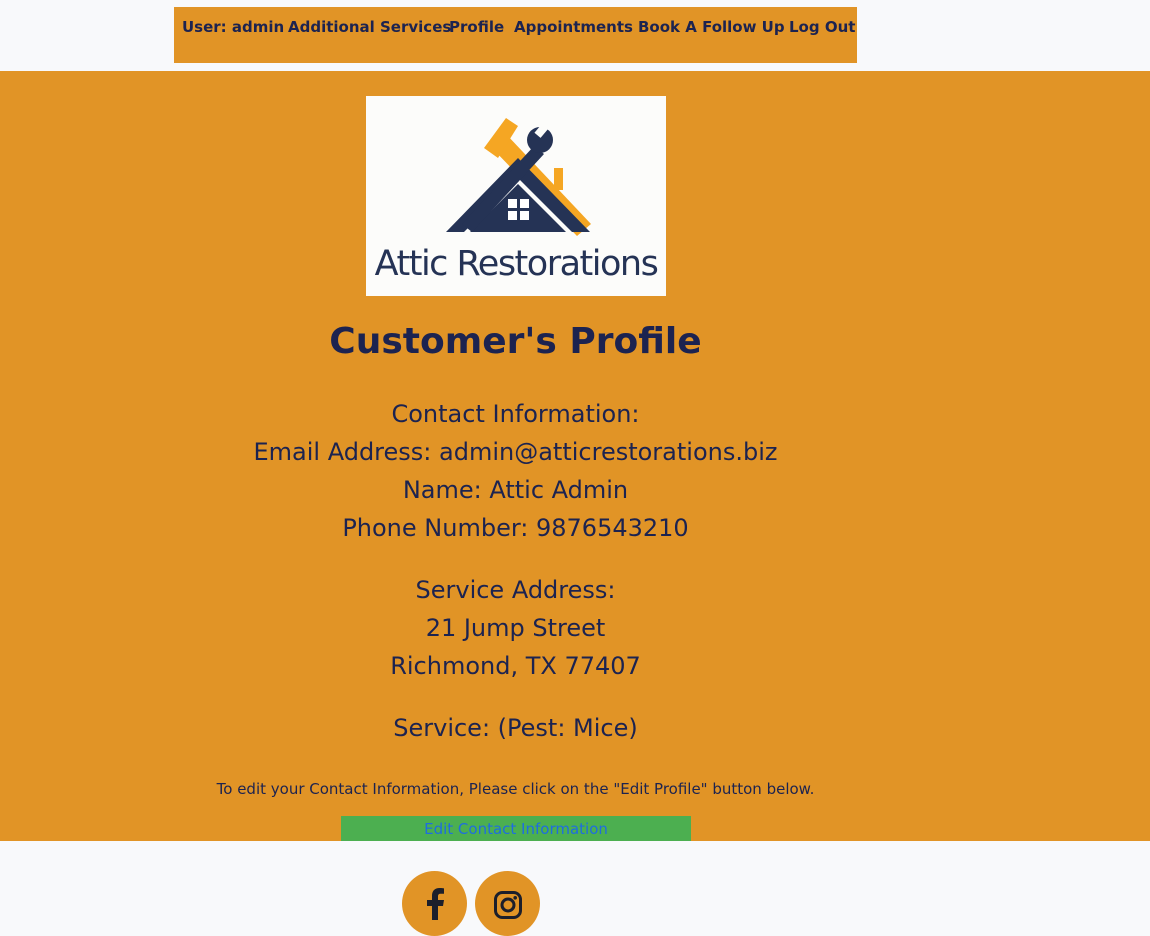  What do you see at coordinates (476, 27) in the screenshot?
I see `nav-profile: Profile` at bounding box center [476, 27].